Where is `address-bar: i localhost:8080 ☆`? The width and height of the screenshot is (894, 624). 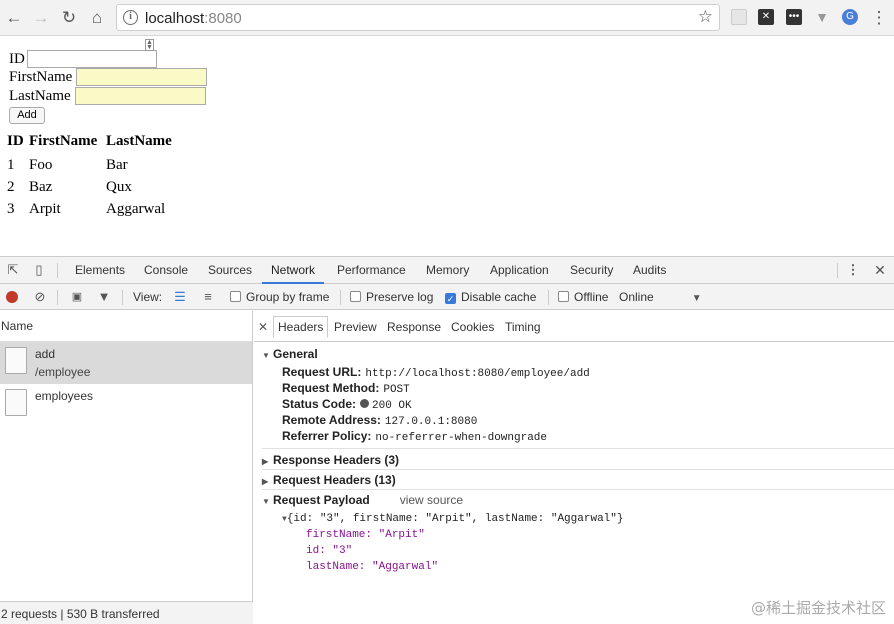 address-bar: i localhost:8080 ☆ is located at coordinates (418, 17).